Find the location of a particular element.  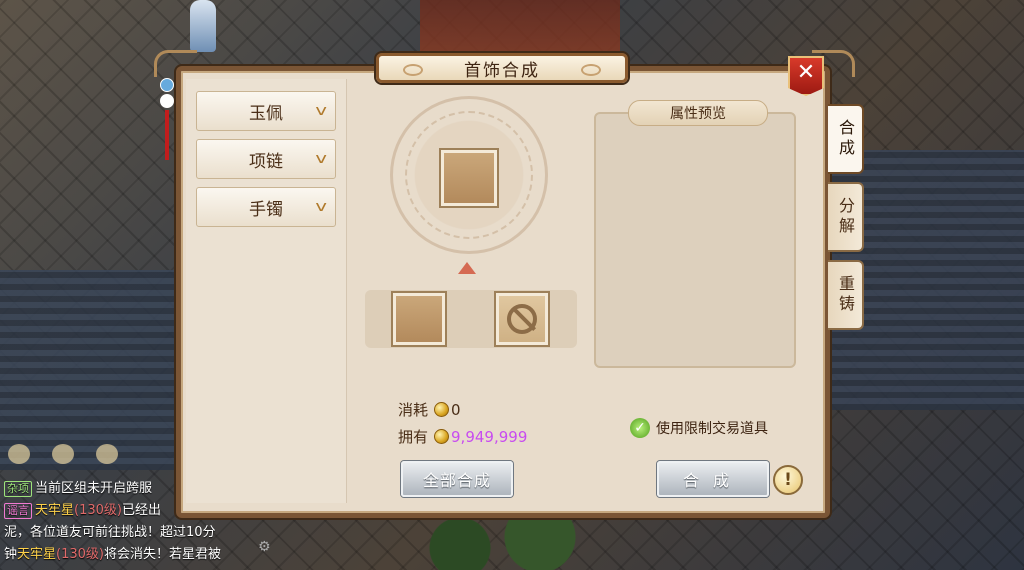

menu-item-label: 玉佩 is located at coordinates (266, 113).